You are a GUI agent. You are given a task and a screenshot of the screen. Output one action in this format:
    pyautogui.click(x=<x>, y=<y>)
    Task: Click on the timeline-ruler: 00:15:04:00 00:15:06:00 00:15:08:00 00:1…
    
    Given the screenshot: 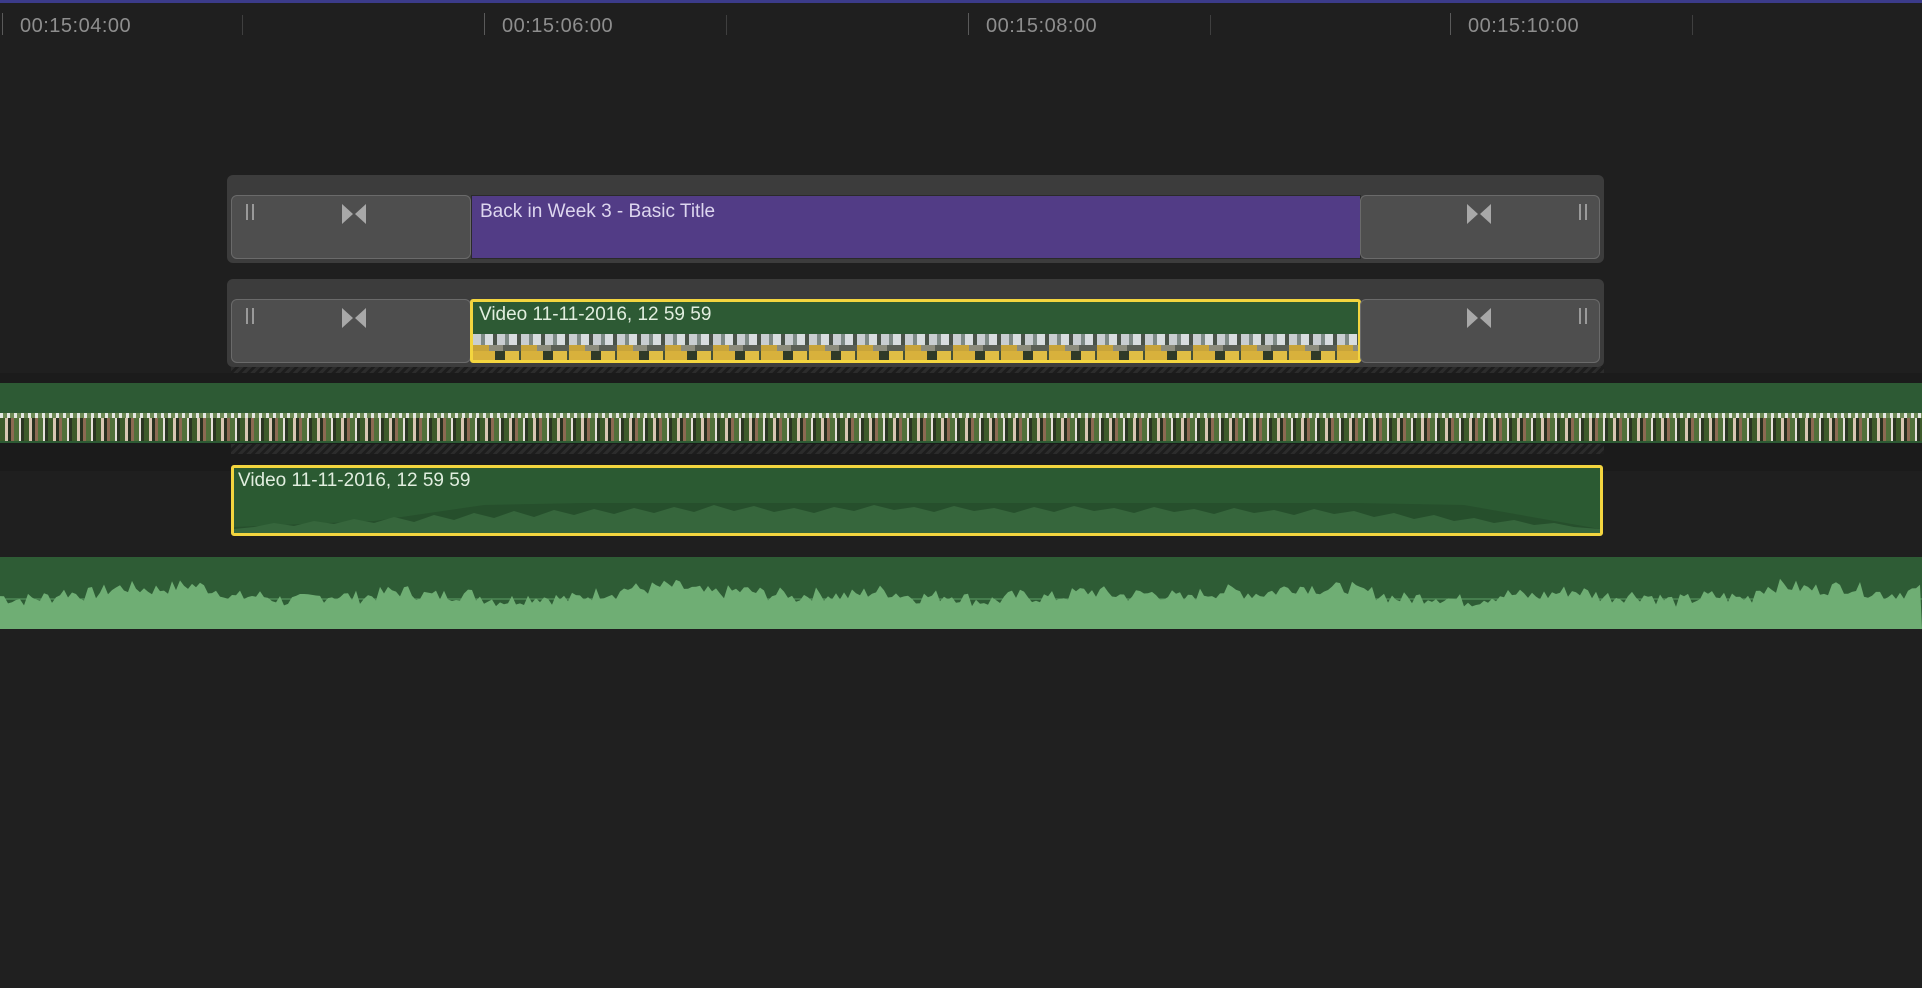 What is the action you would take?
    pyautogui.click(x=961, y=23)
    